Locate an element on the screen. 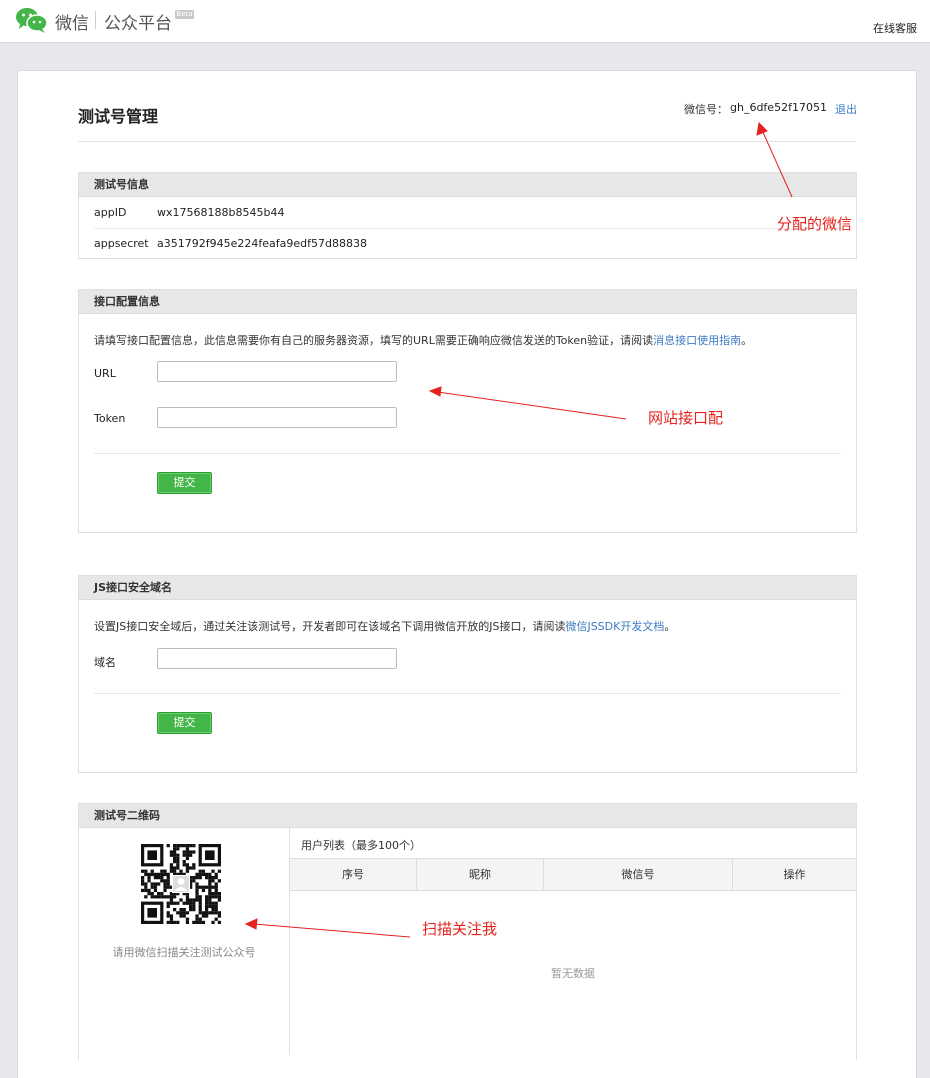 Image resolution: width=930 pixels, height=1078 pixels. qrcode-image is located at coordinates (181, 884).